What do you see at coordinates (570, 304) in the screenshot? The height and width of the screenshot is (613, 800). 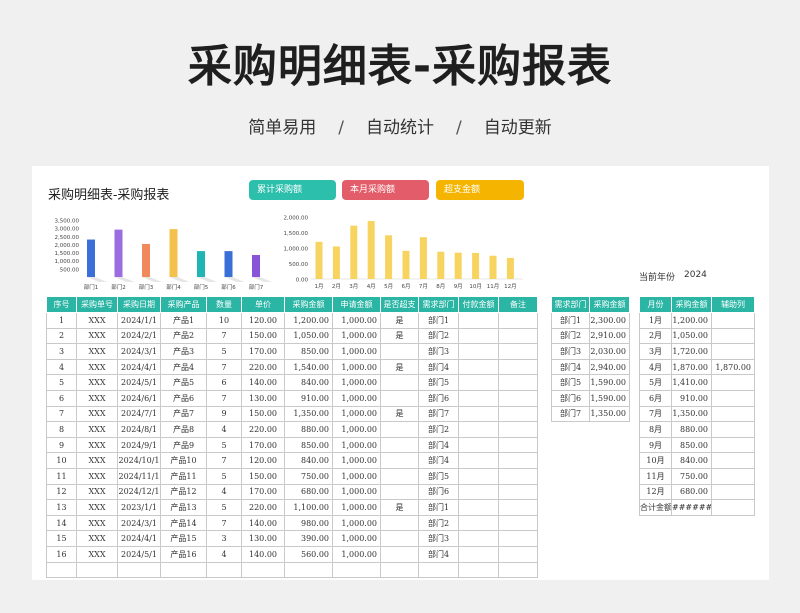 I see `dept-header-cell: 需求部门` at bounding box center [570, 304].